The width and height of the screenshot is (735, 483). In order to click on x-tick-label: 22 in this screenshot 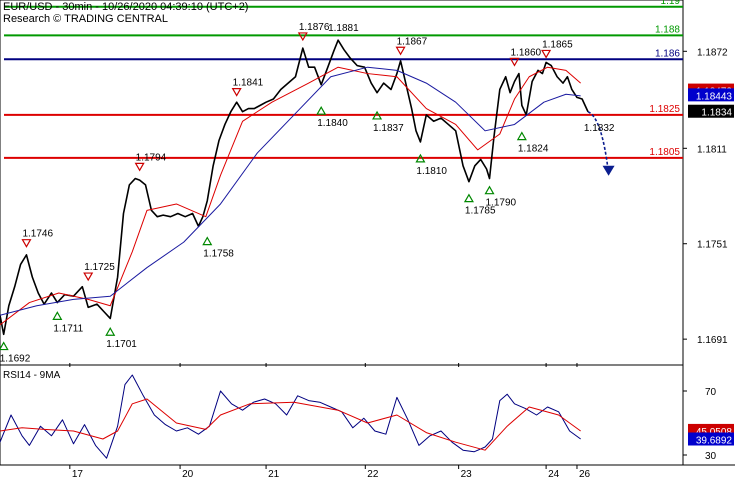, I will do `click(373, 474)`.